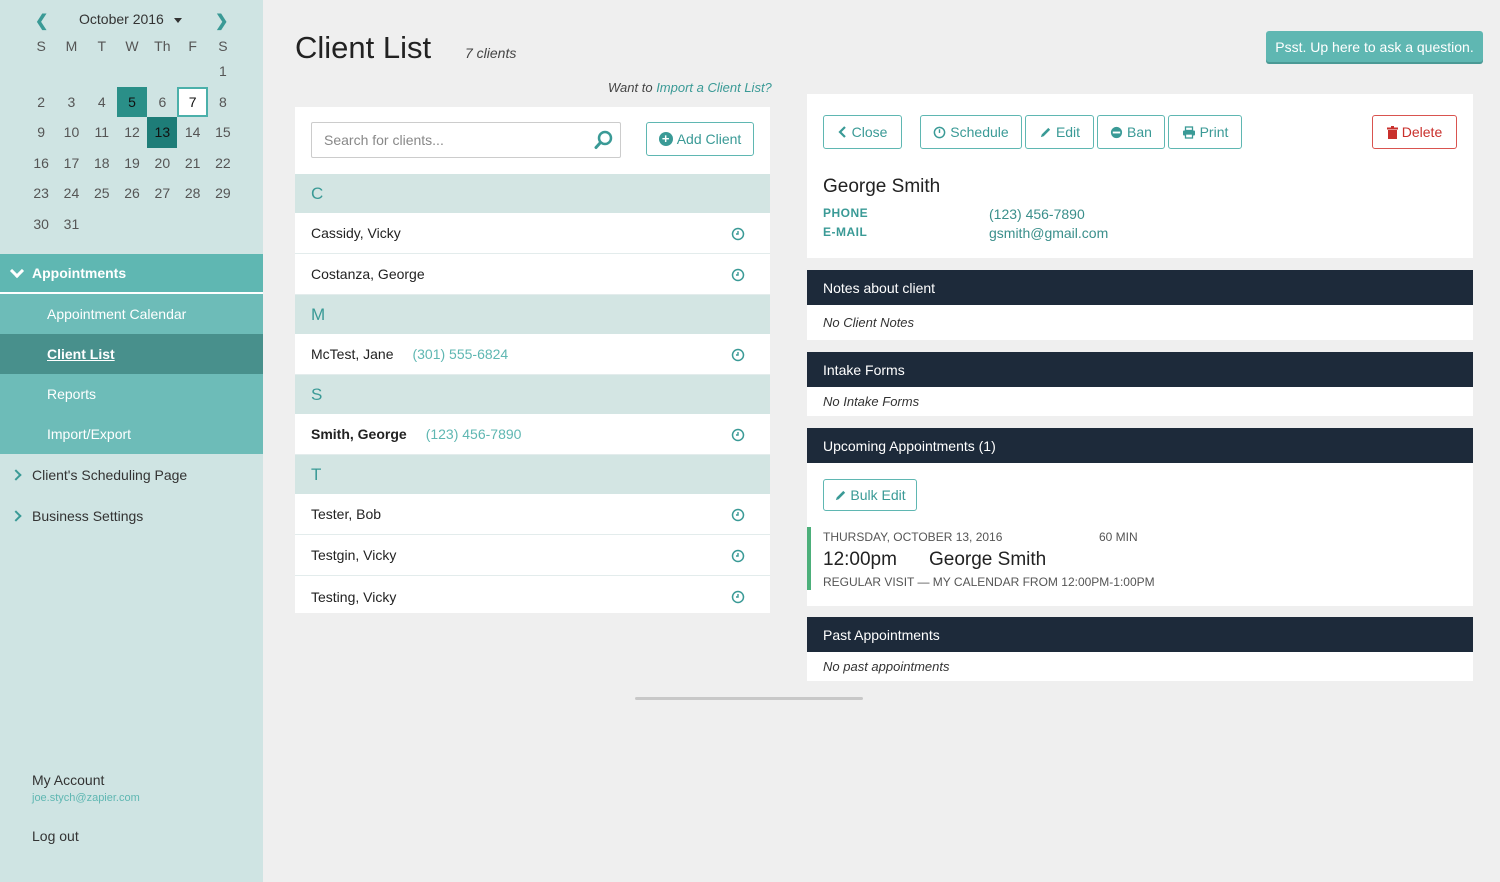 Image resolution: width=1500 pixels, height=882 pixels. Describe the element at coordinates (132, 101) in the screenshot. I see `calendar-day-selected: 5` at that location.